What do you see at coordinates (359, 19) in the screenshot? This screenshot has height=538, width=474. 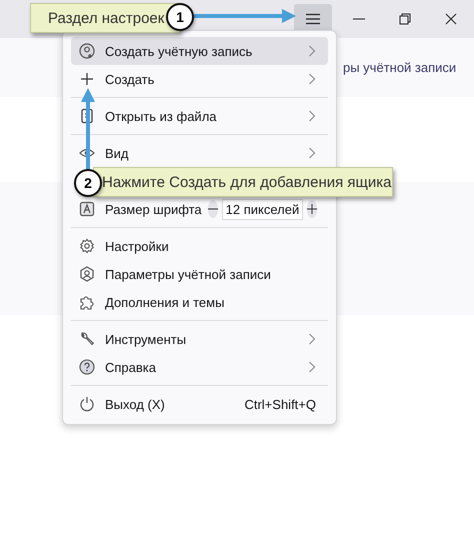 I see `minimize-icon` at bounding box center [359, 19].